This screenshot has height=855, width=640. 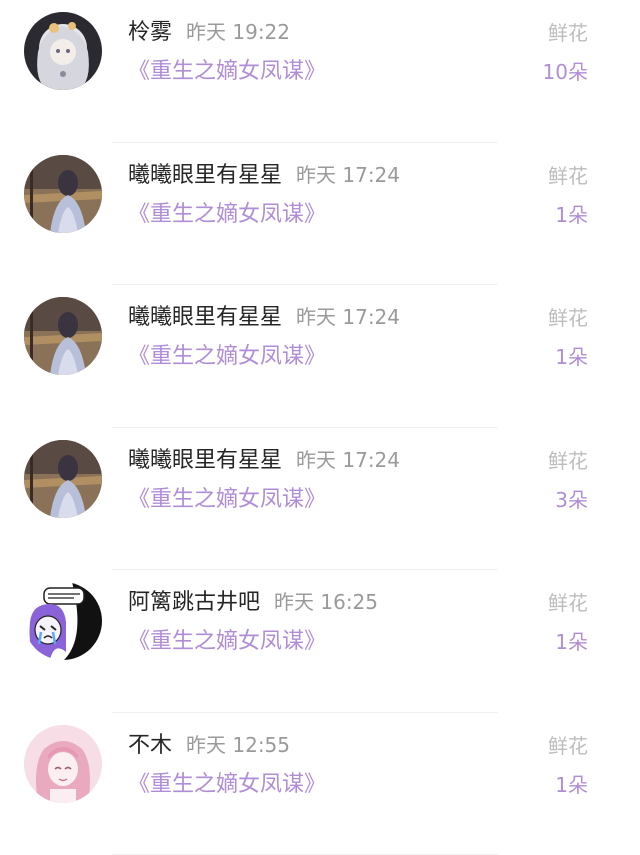 I want to click on name-line: 阿篱跳古井吧昨天 16:25, so click(x=253, y=603).